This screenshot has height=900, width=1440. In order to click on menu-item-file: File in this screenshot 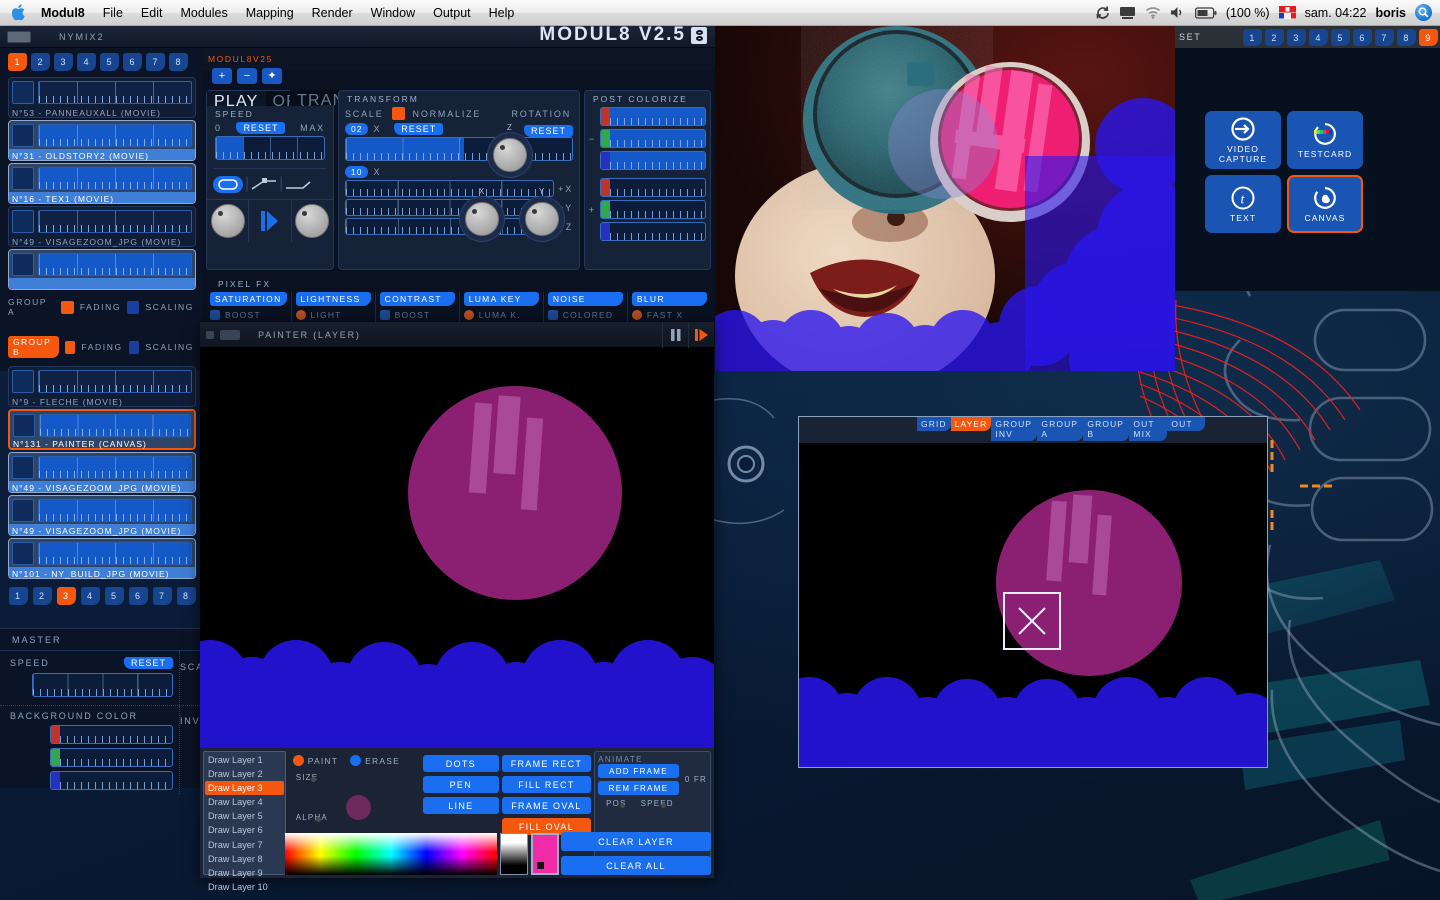, I will do `click(113, 13)`.